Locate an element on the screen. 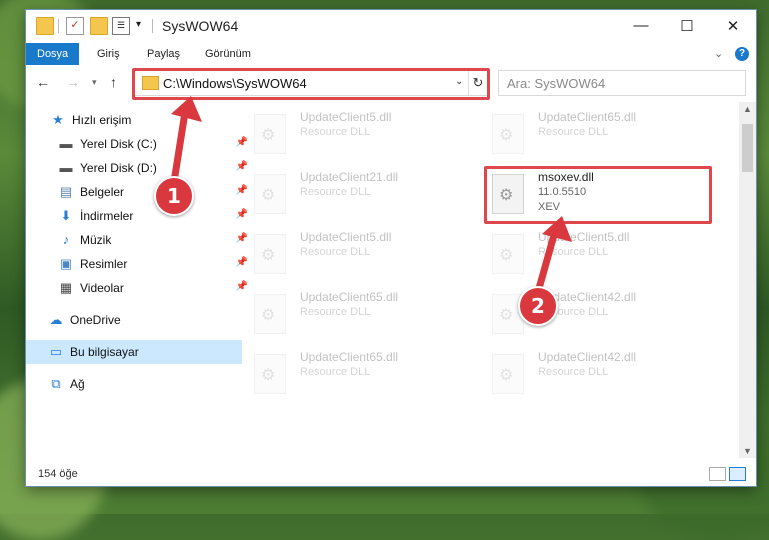 Image resolution: width=769 pixels, height=540 pixels. step-2-badge: 2 is located at coordinates (538, 306).